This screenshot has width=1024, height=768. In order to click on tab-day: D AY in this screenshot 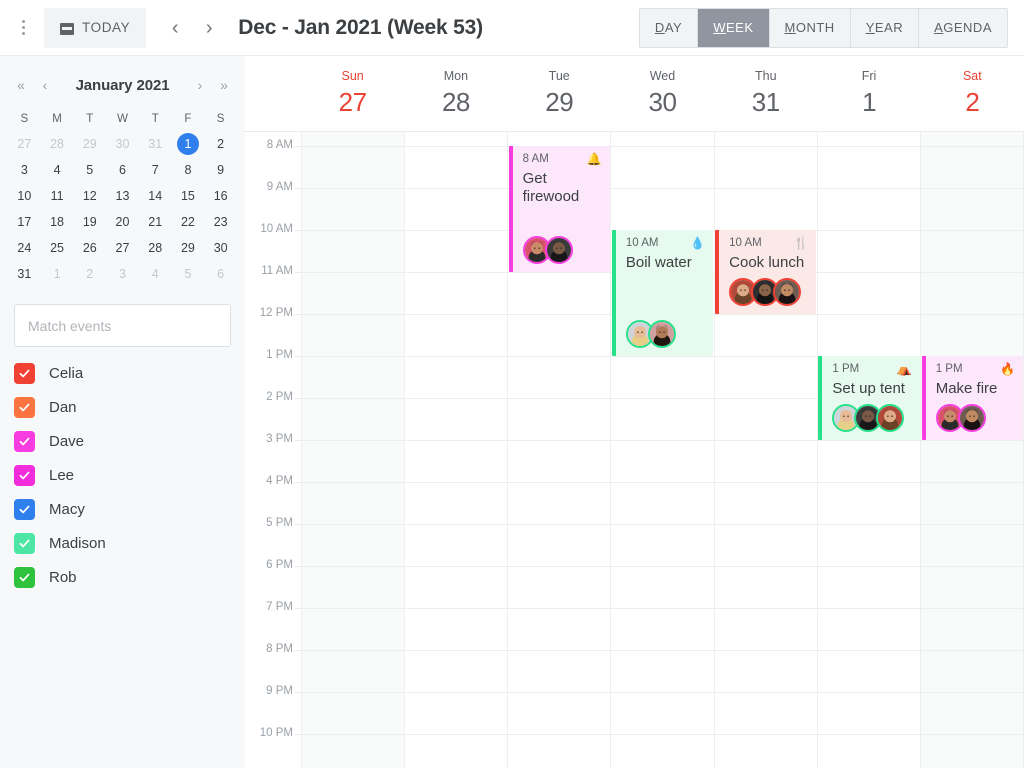, I will do `click(669, 27)`.